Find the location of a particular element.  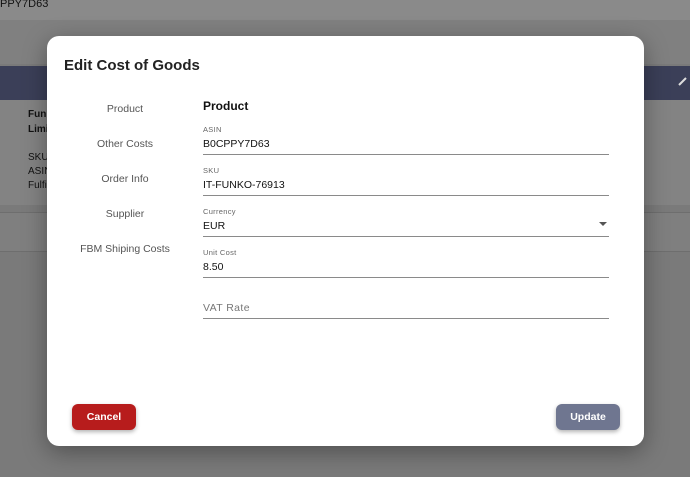

background-topbar is located at coordinates (345, 10).